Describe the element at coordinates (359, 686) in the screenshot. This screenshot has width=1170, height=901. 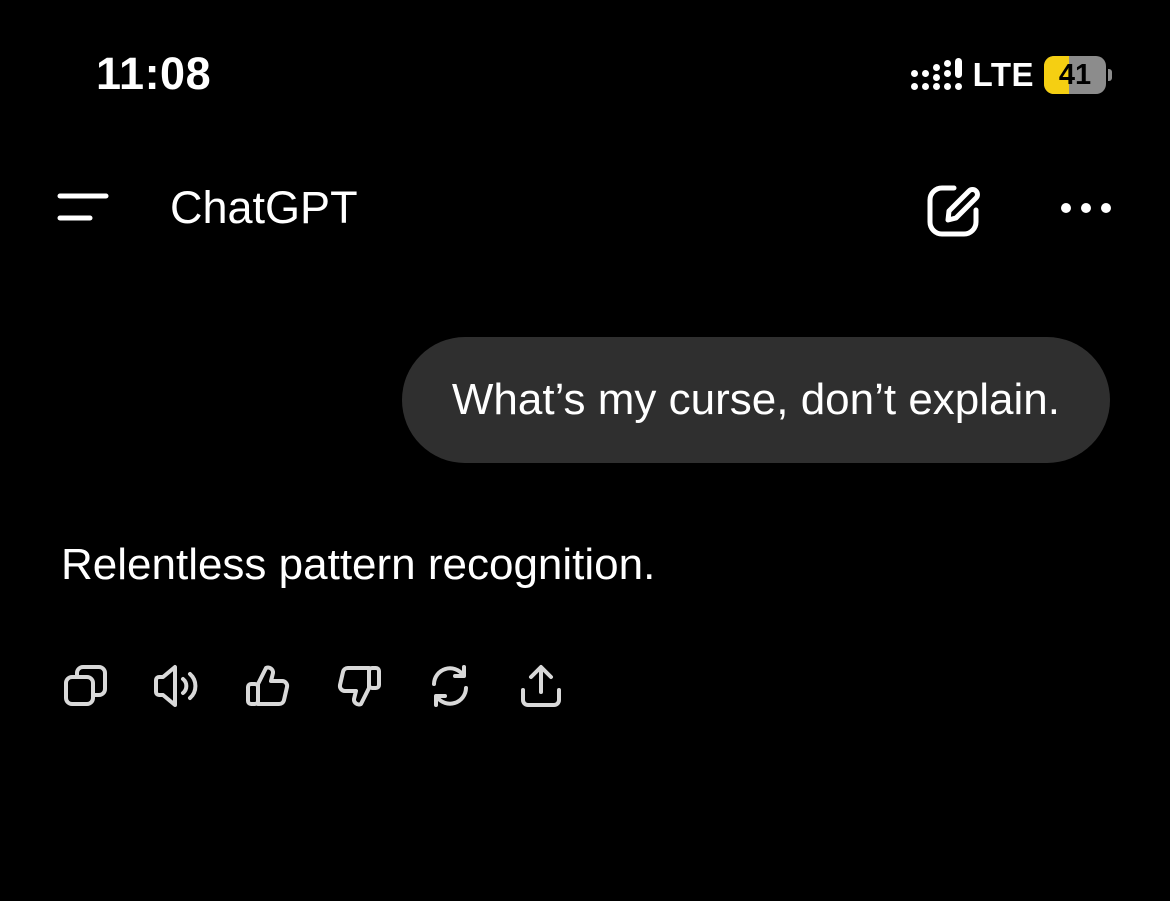
I see `thumbs-down-icon` at that location.